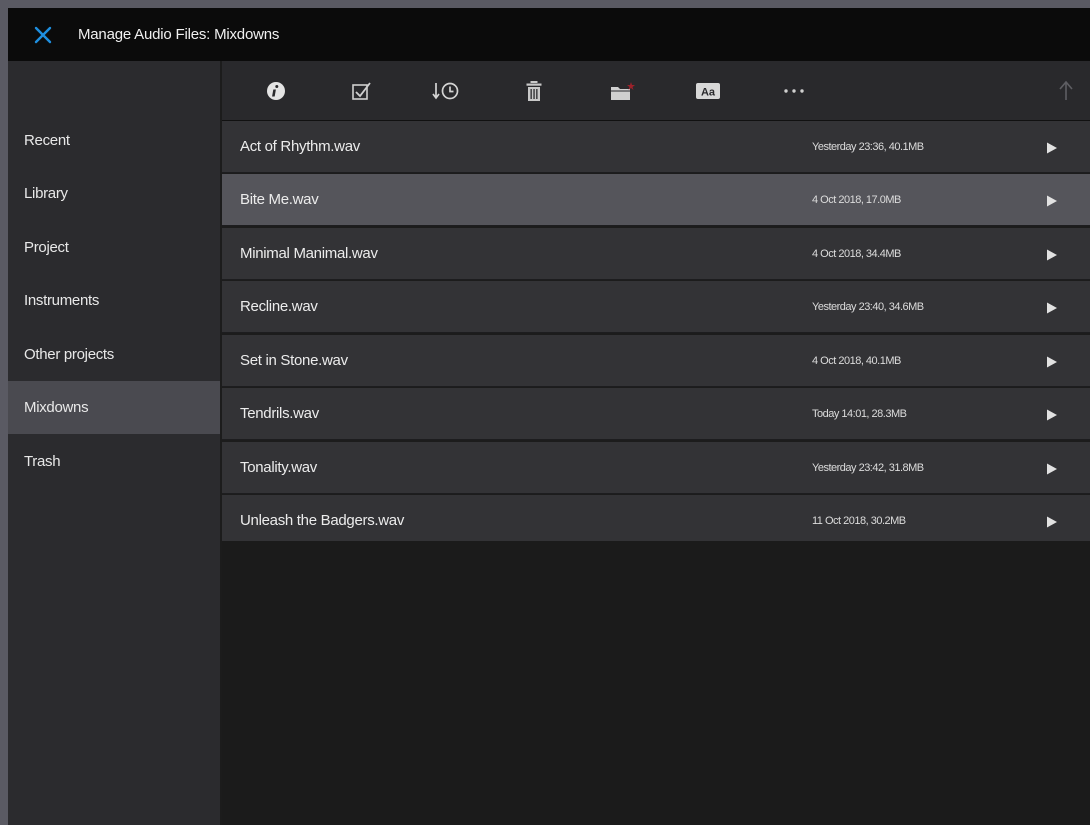  I want to click on text-size-icon: Aa, so click(708, 90).